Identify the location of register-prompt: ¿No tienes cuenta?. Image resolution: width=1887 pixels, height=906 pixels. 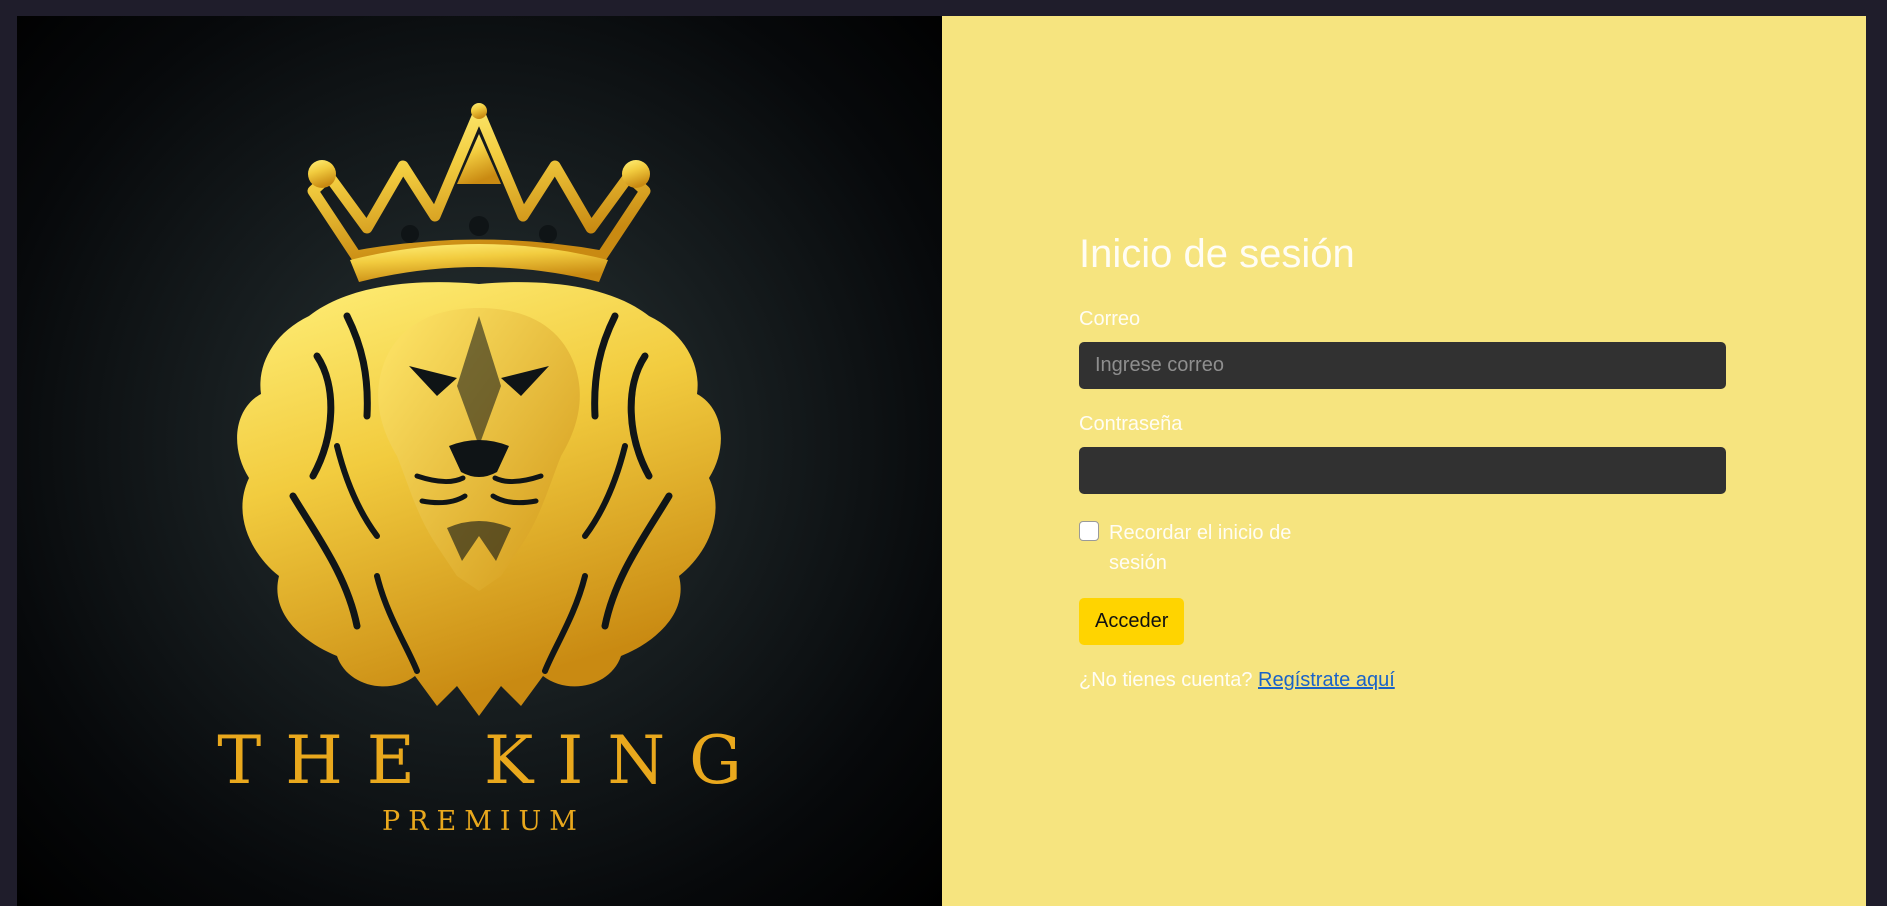
(1166, 680).